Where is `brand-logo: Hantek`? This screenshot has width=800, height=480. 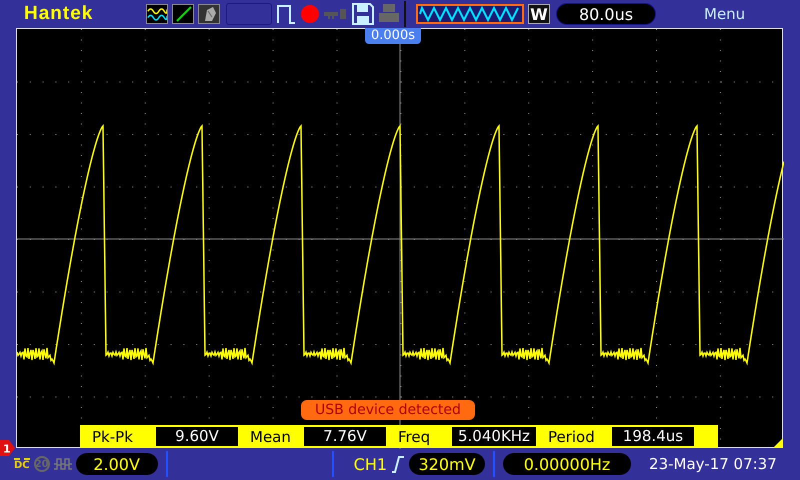 brand-logo: Hantek is located at coordinates (59, 14).